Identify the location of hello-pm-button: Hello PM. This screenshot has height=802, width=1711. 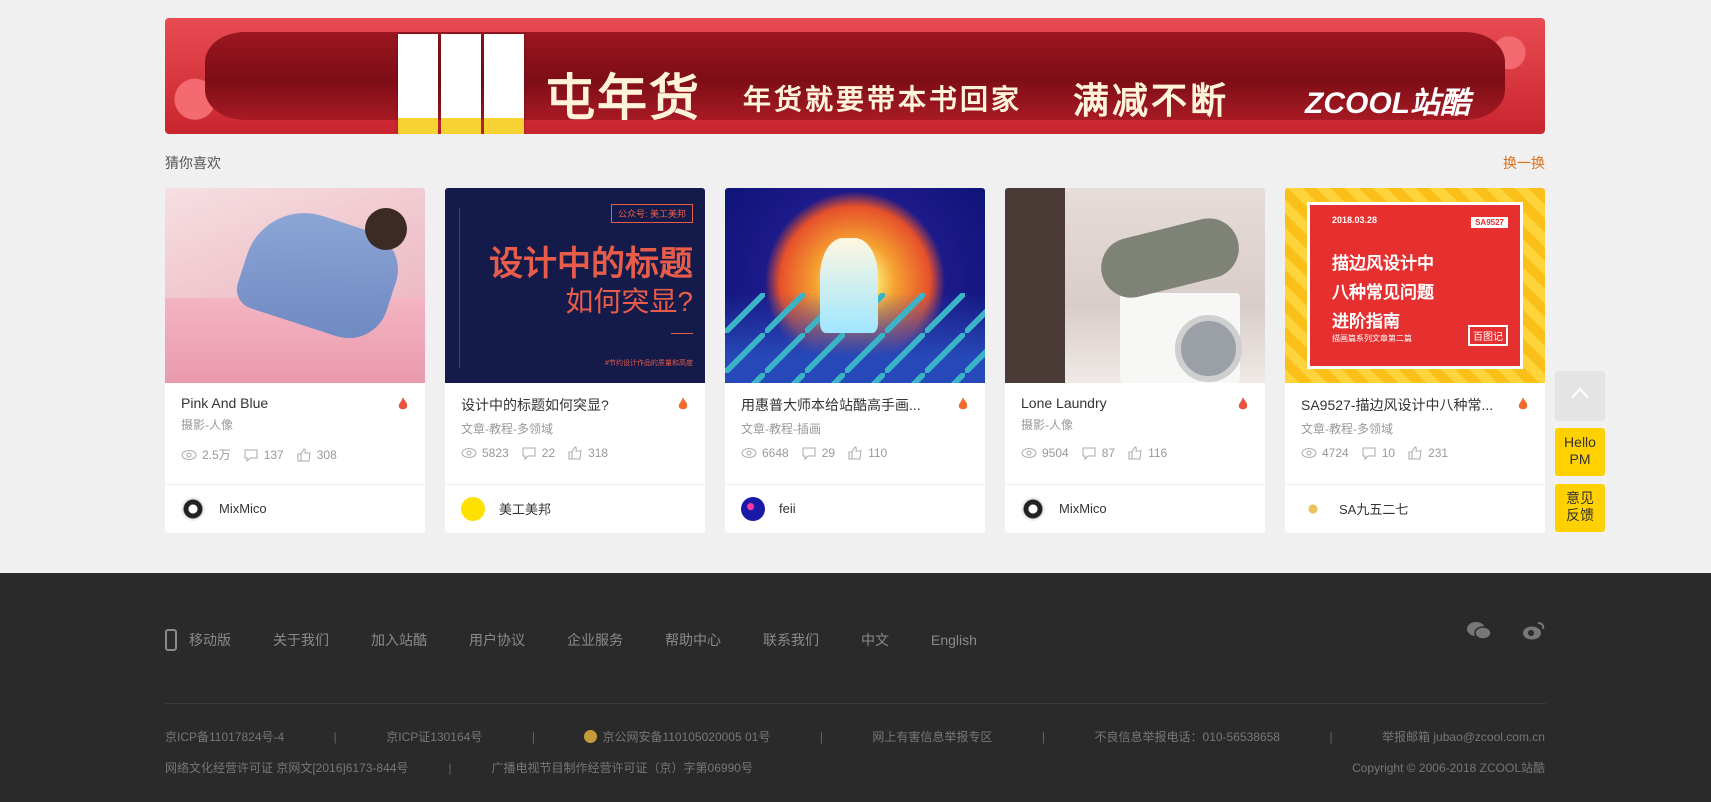
(1580, 452).